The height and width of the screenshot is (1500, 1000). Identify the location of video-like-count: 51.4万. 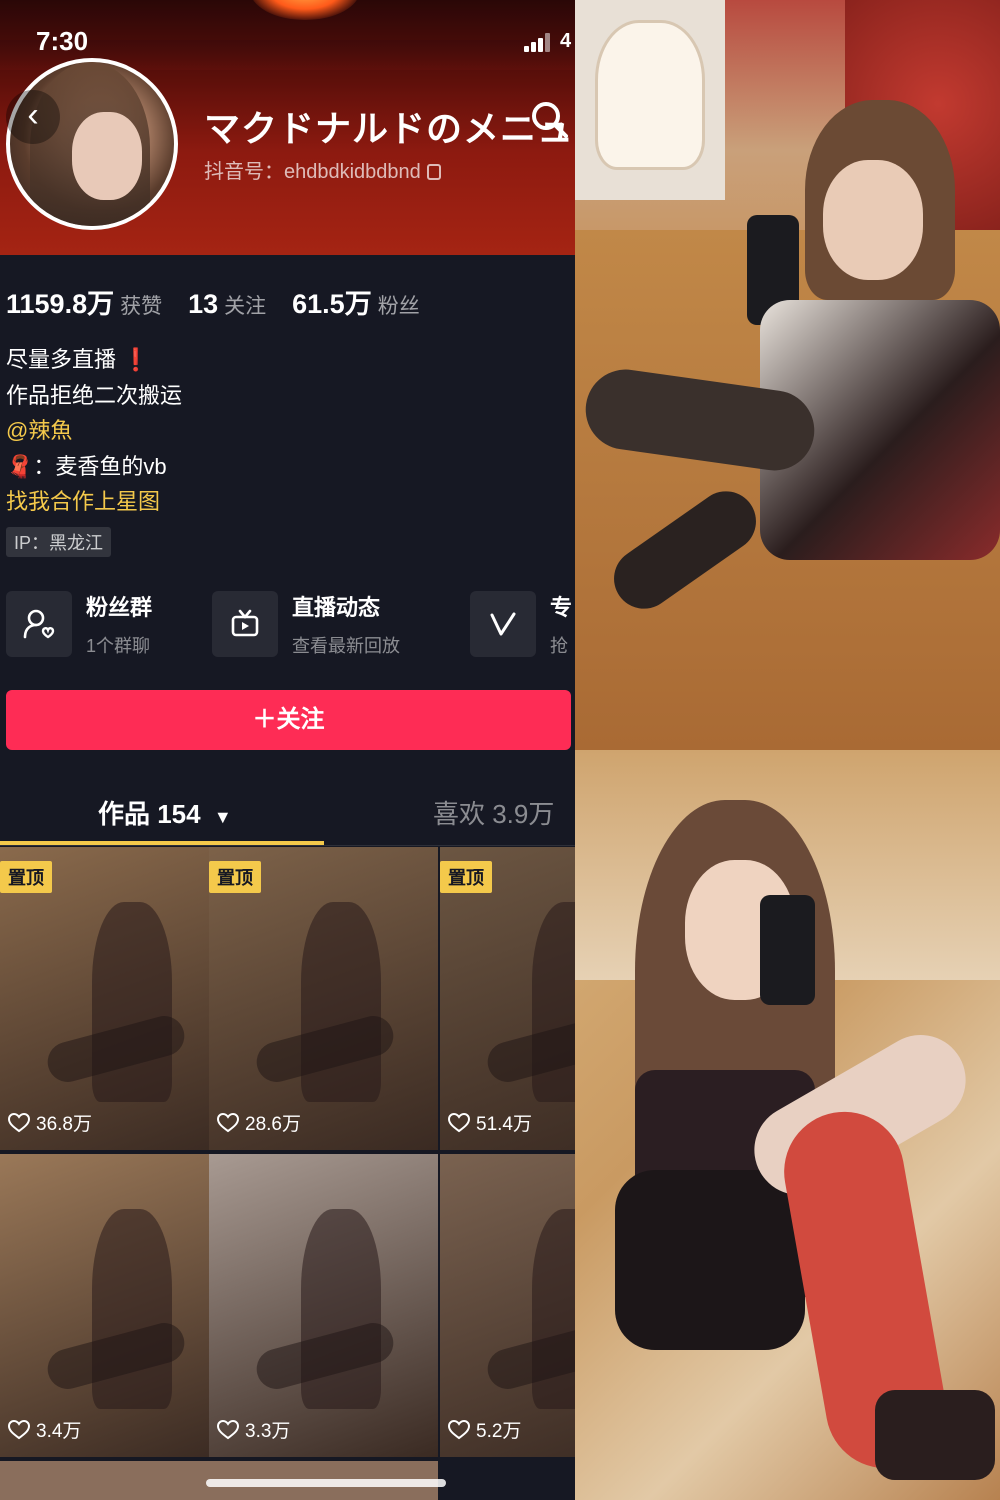
(490, 1122).